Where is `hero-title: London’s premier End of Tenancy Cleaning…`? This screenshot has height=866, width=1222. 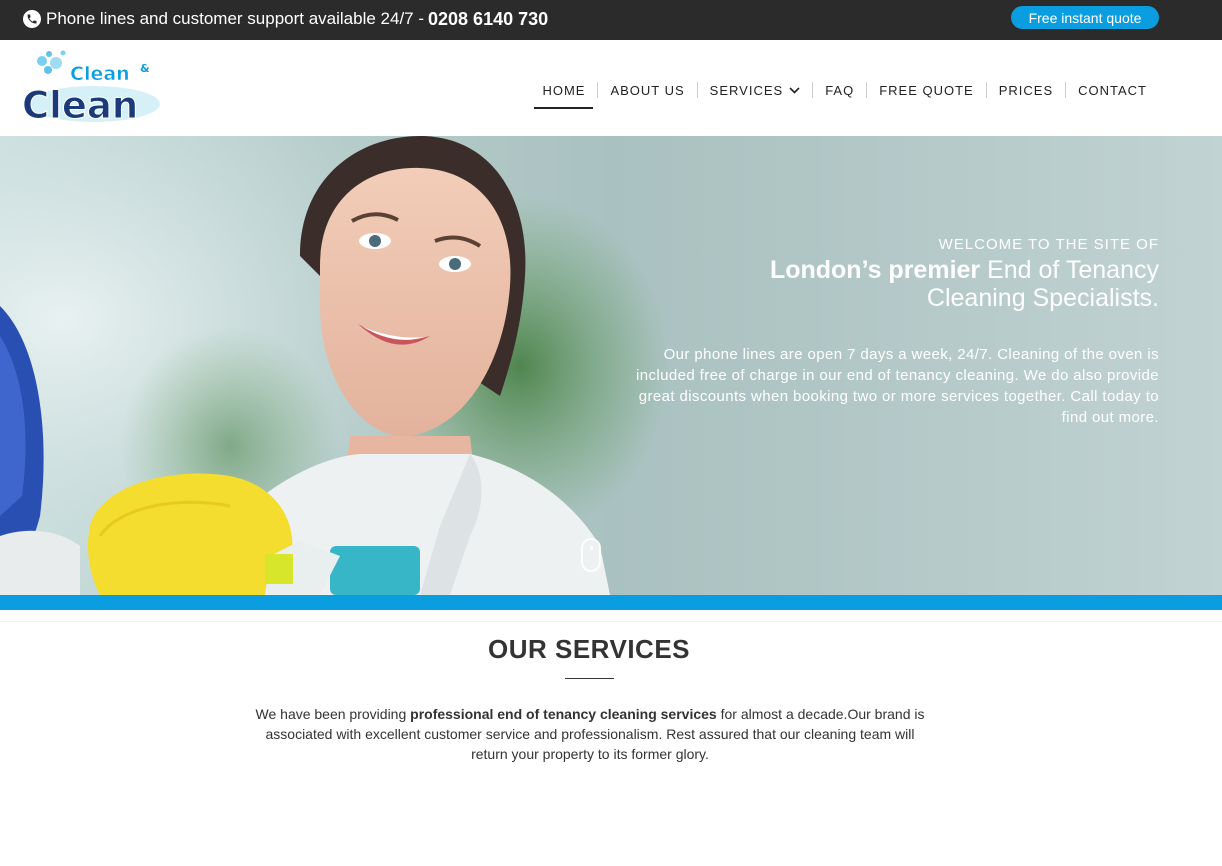 hero-title: London’s premier End of Tenancy Cleaning… is located at coordinates (889, 284).